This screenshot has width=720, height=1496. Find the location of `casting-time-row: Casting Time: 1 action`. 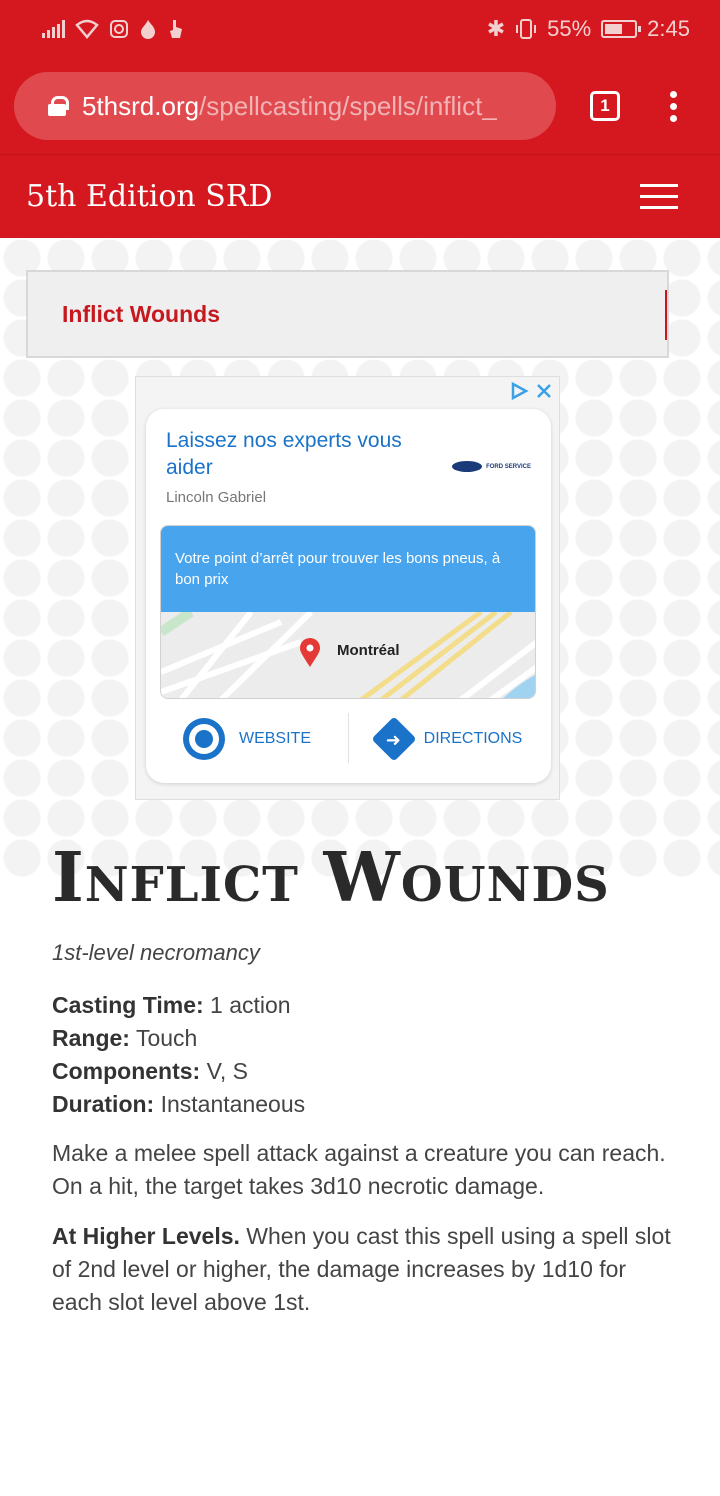

casting-time-row: Casting Time: 1 action is located at coordinates (178, 1005).